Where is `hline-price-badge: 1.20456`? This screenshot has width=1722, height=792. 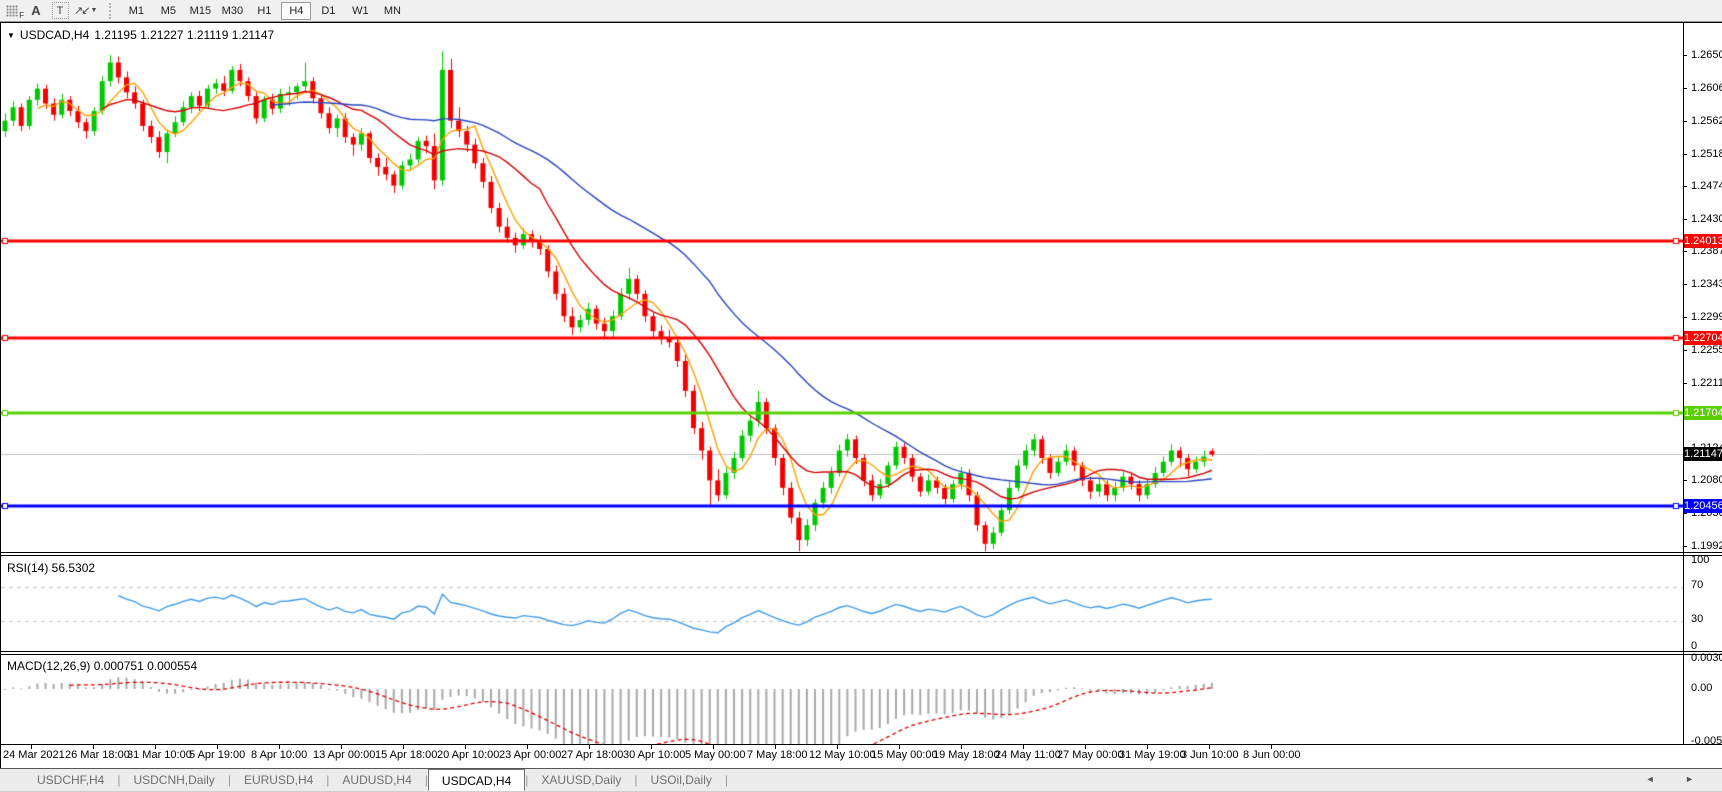
hline-price-badge: 1.20456 is located at coordinates (1703, 506).